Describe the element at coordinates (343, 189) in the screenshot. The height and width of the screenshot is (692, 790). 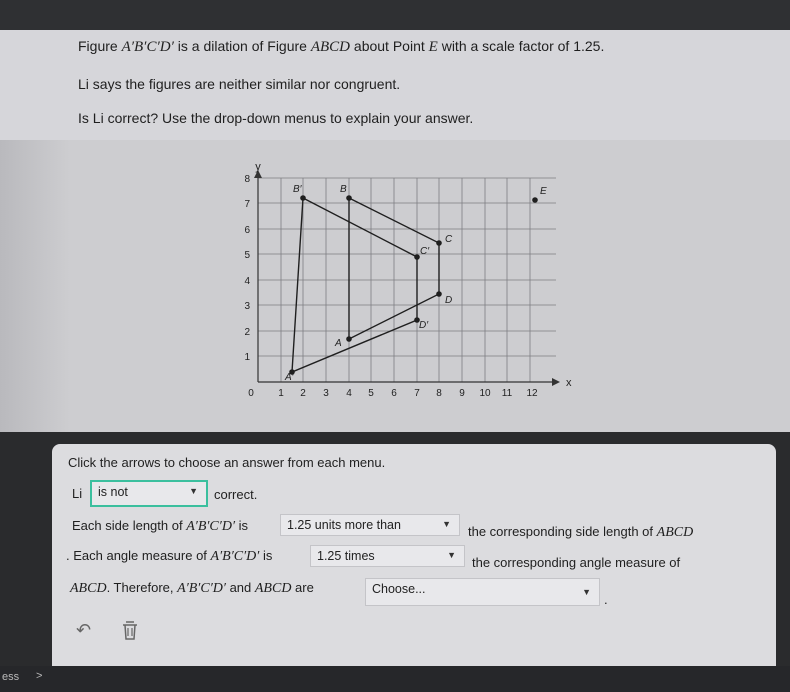
I see `svg-text: B` at that location.